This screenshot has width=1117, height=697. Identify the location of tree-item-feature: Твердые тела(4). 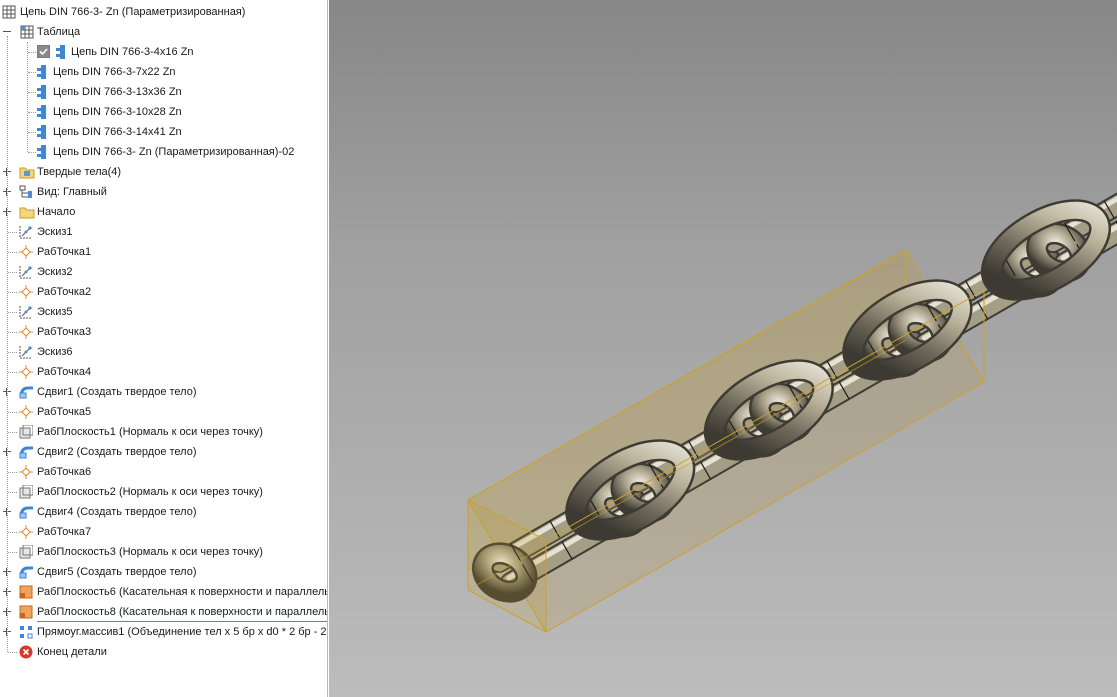
(163, 172).